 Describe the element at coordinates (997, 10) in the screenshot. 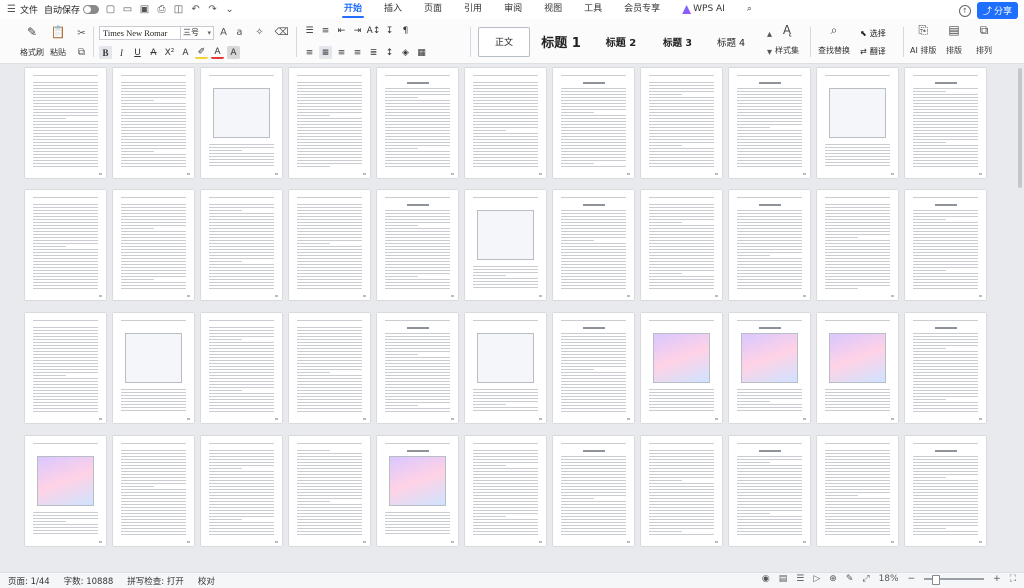

I see `share-button: ⤴ 分享` at that location.